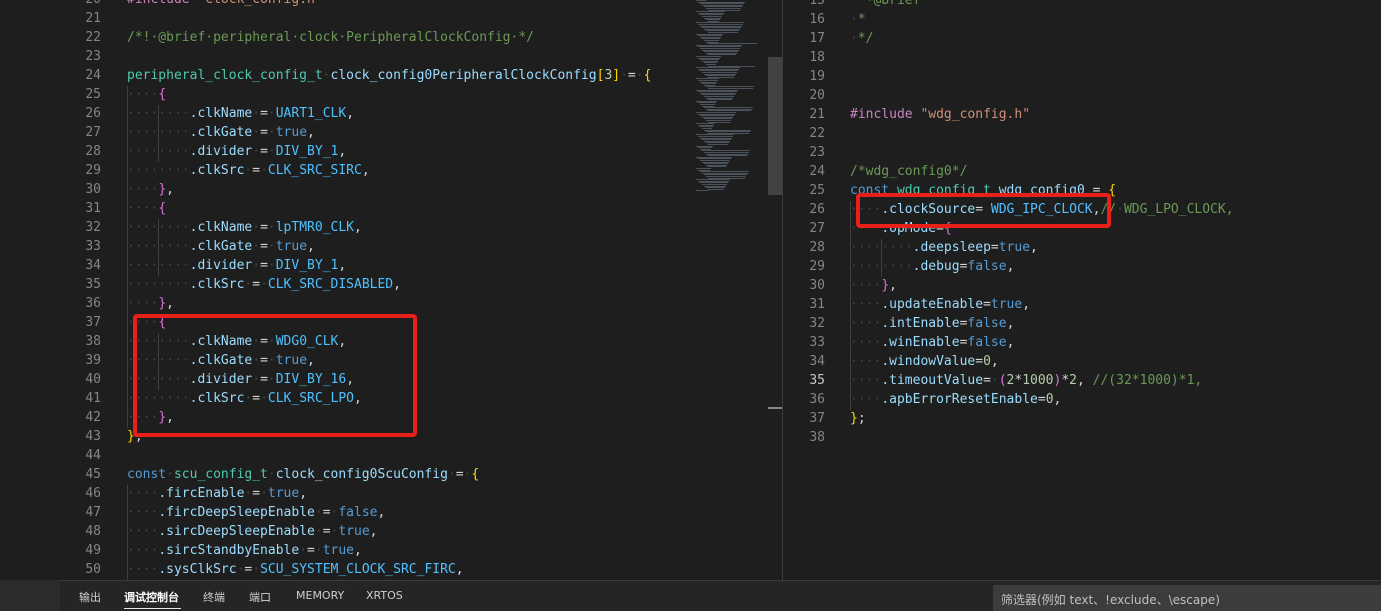  What do you see at coordinates (1082, 418) in the screenshot?
I see `code-line: 37};` at bounding box center [1082, 418].